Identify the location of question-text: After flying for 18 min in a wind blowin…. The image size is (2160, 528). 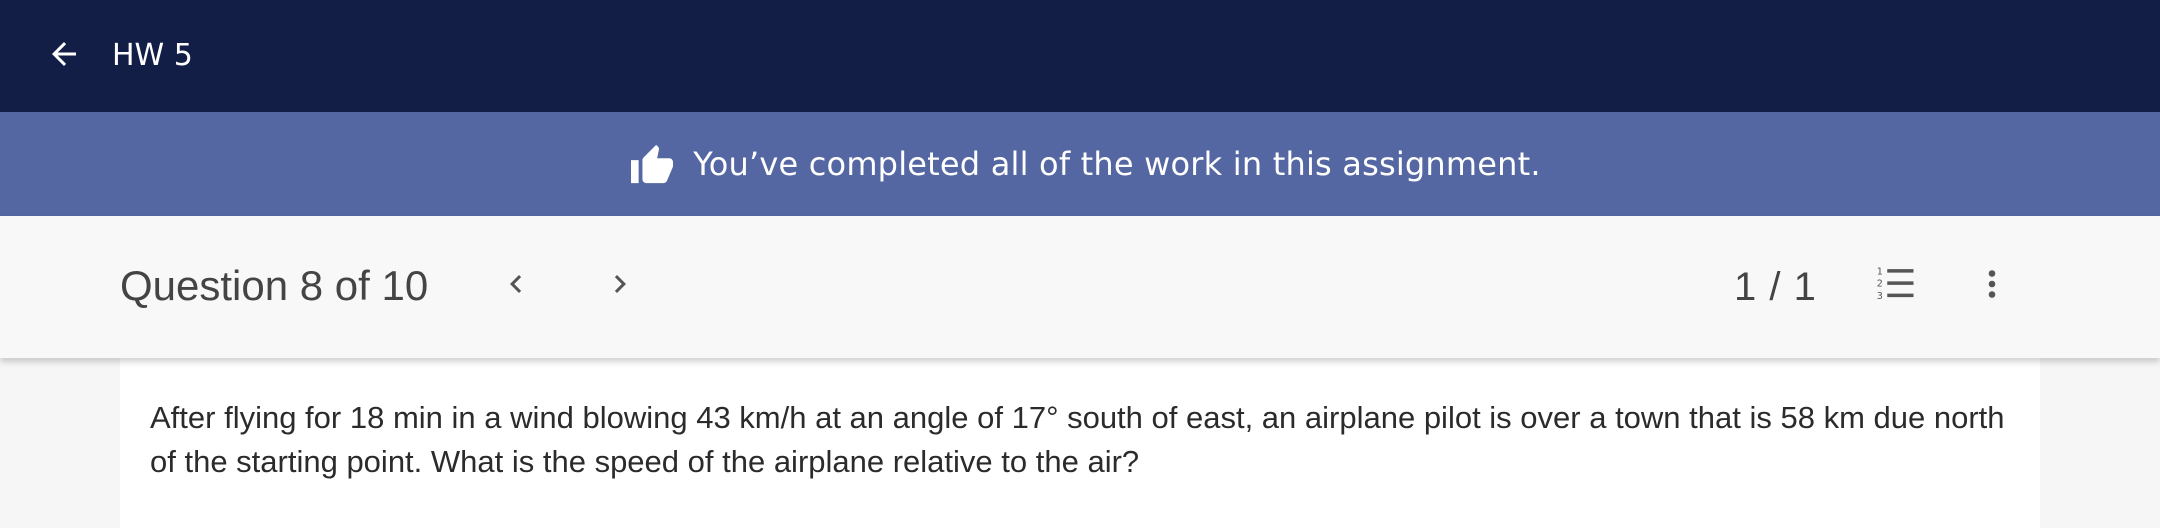
(1077, 439).